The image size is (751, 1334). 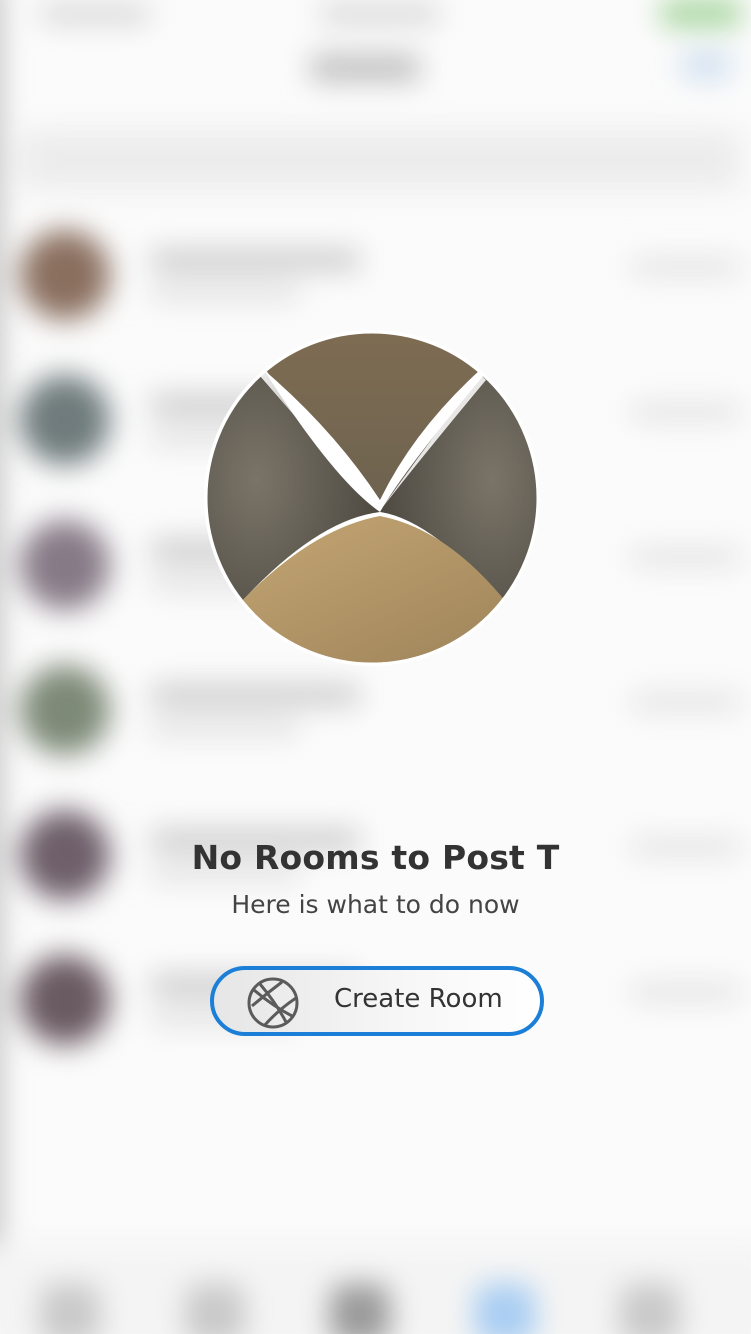 What do you see at coordinates (375, 904) in the screenshot?
I see `empty-state-subtitle: Here is what to do now` at bounding box center [375, 904].